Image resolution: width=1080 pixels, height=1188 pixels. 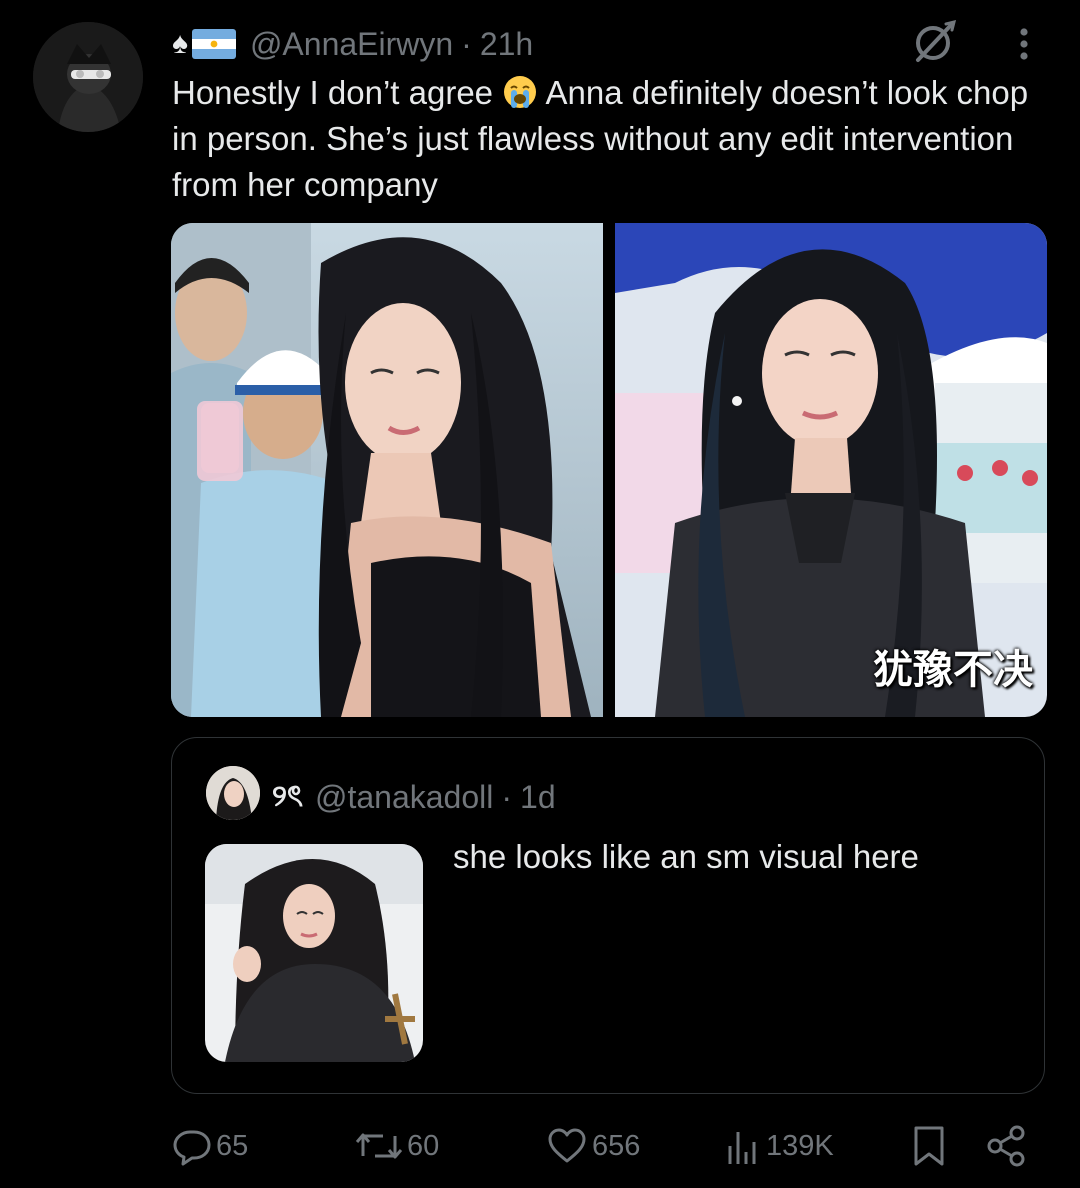 I want to click on quoted-tweet-photo, so click(x=314, y=953).